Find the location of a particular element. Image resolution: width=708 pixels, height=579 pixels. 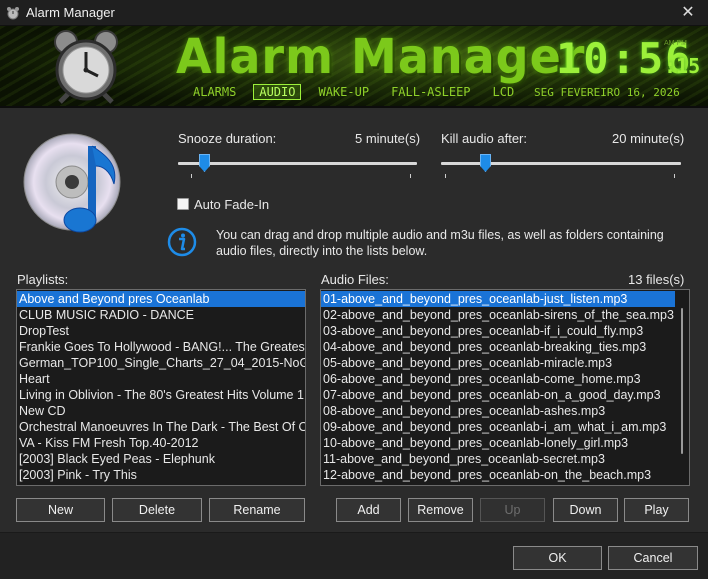

audio-files-count: 13 files(s) is located at coordinates (656, 279).